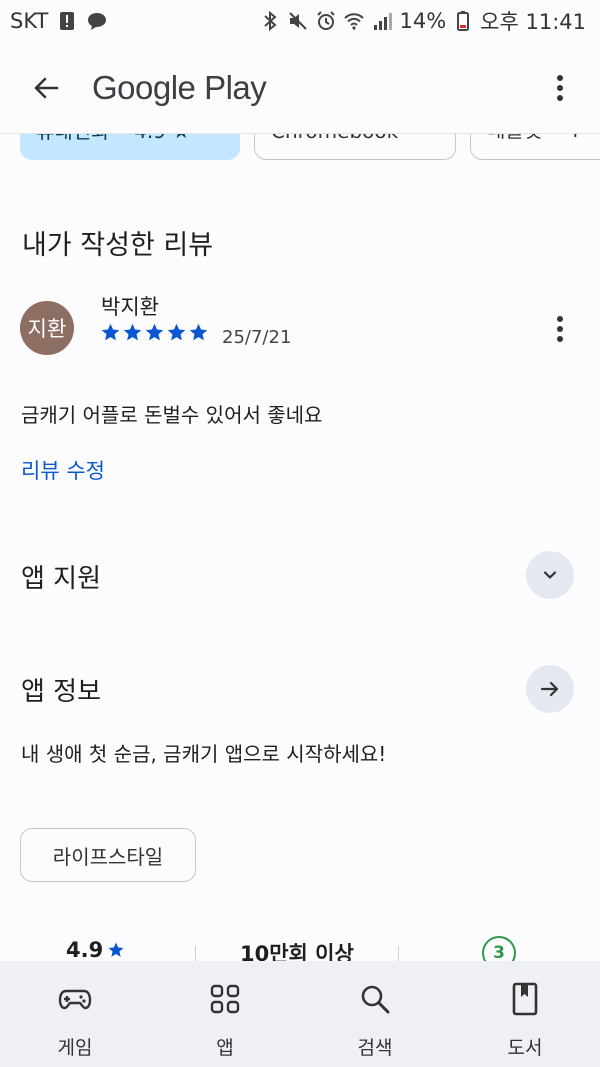 Image resolution: width=600 pixels, height=1067 pixels. I want to click on arrow-forward-icon, so click(549, 689).